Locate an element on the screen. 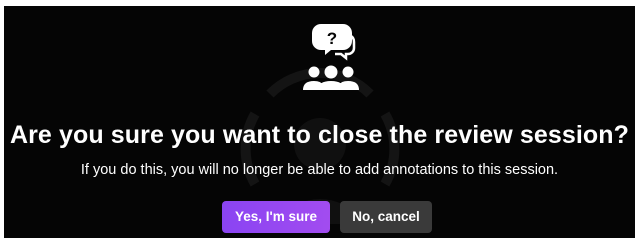  confirm-button: Yes, I'm sure is located at coordinates (276, 217).